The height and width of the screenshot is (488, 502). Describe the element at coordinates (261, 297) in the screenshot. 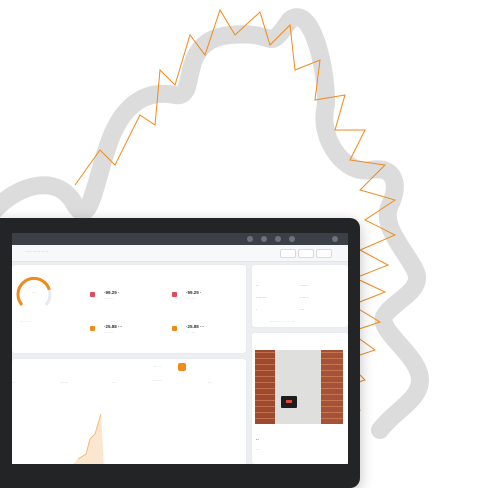

I see `info-item-3: ········` at that location.